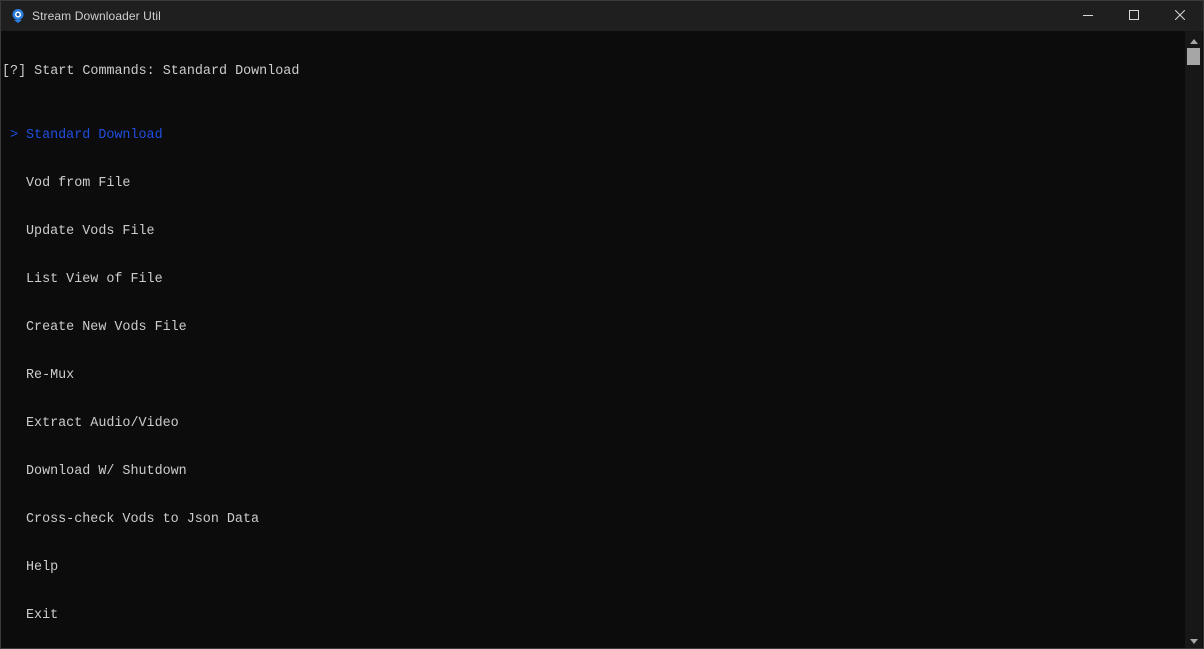 The image size is (1204, 649). What do you see at coordinates (594, 72) in the screenshot?
I see `prompt-line: [?] Start Commands: Standard Download` at bounding box center [594, 72].